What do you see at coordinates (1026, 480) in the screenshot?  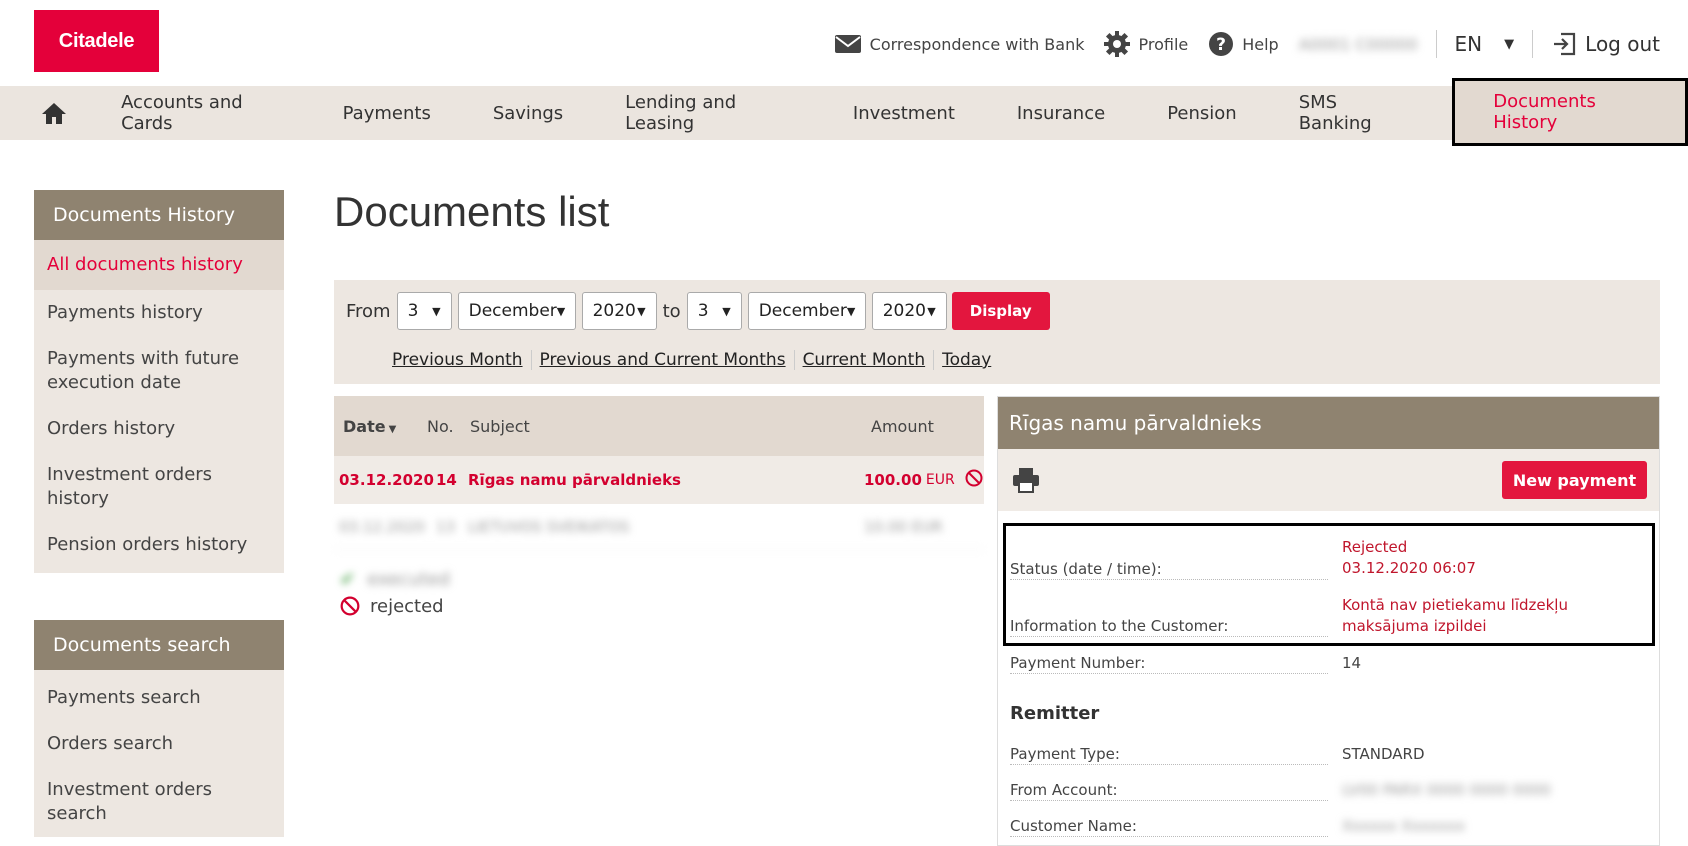 I see `print-icon` at bounding box center [1026, 480].